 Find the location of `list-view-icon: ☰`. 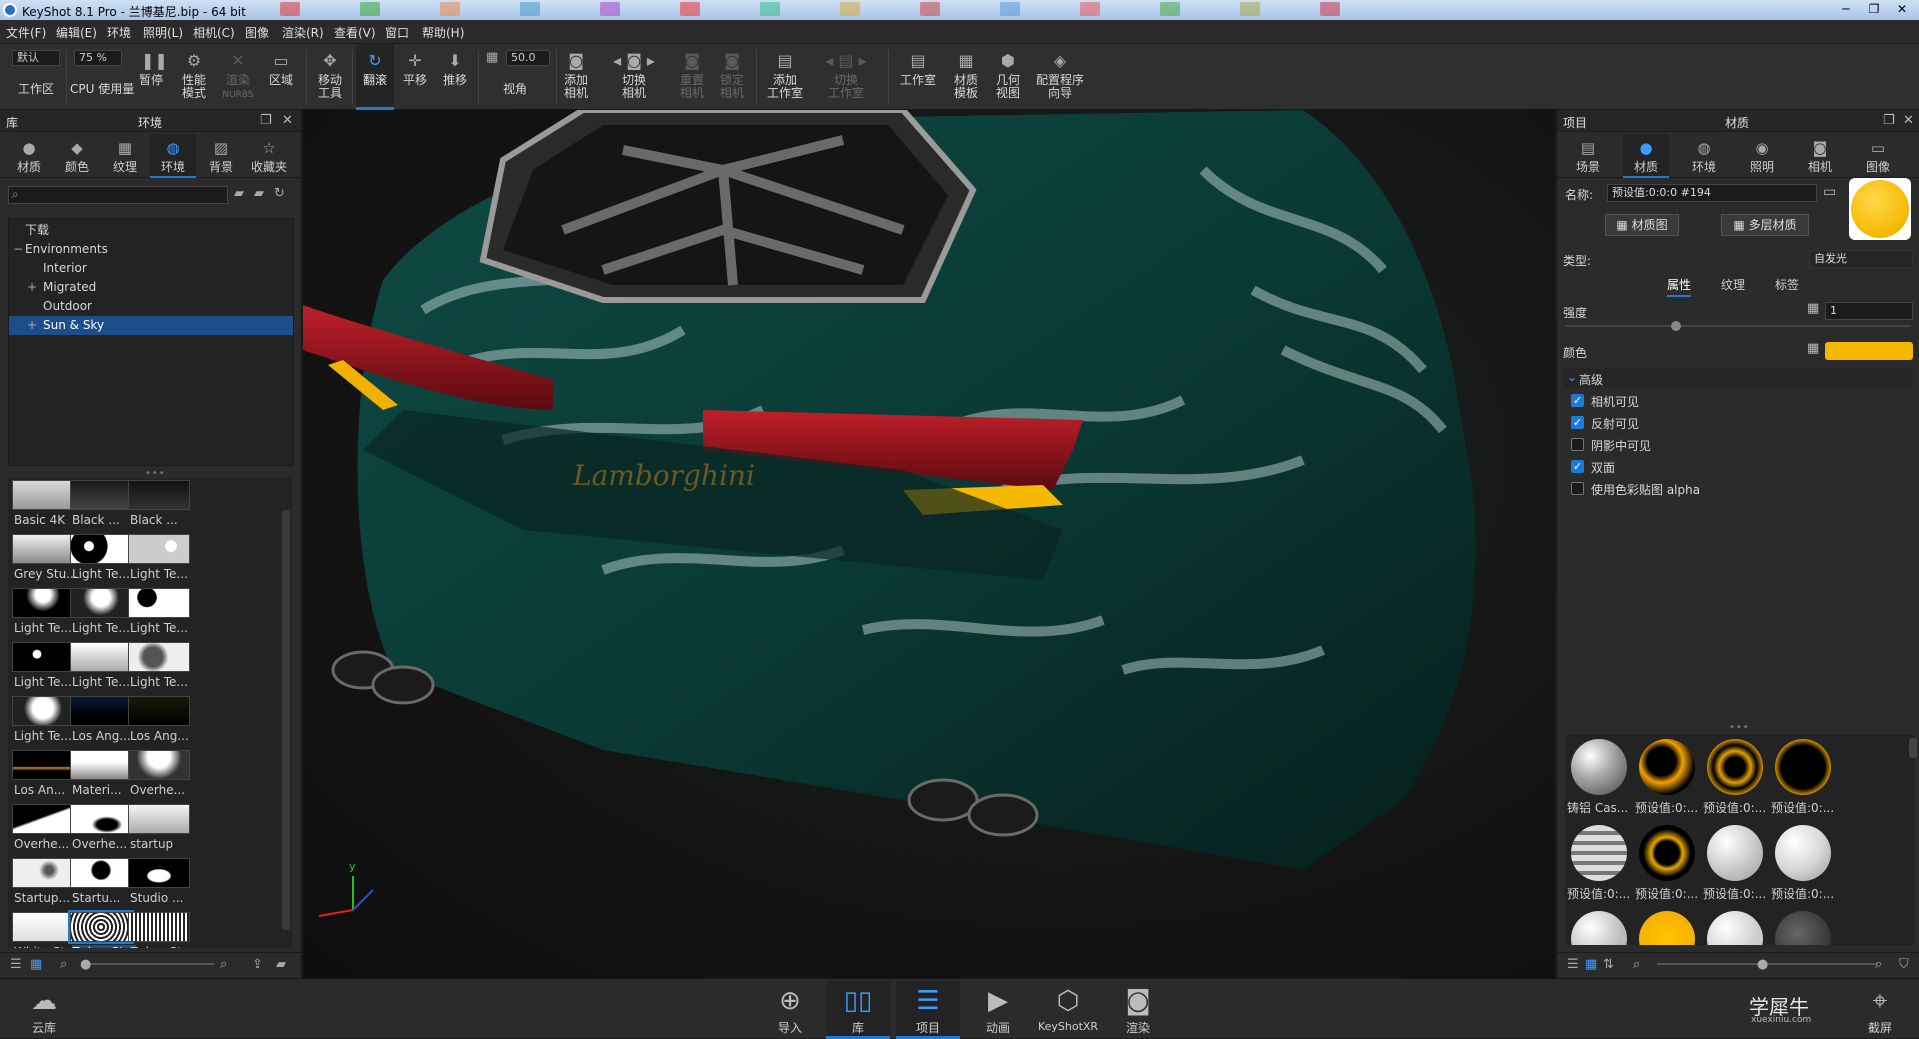

list-view-icon: ☰ is located at coordinates (1573, 964).